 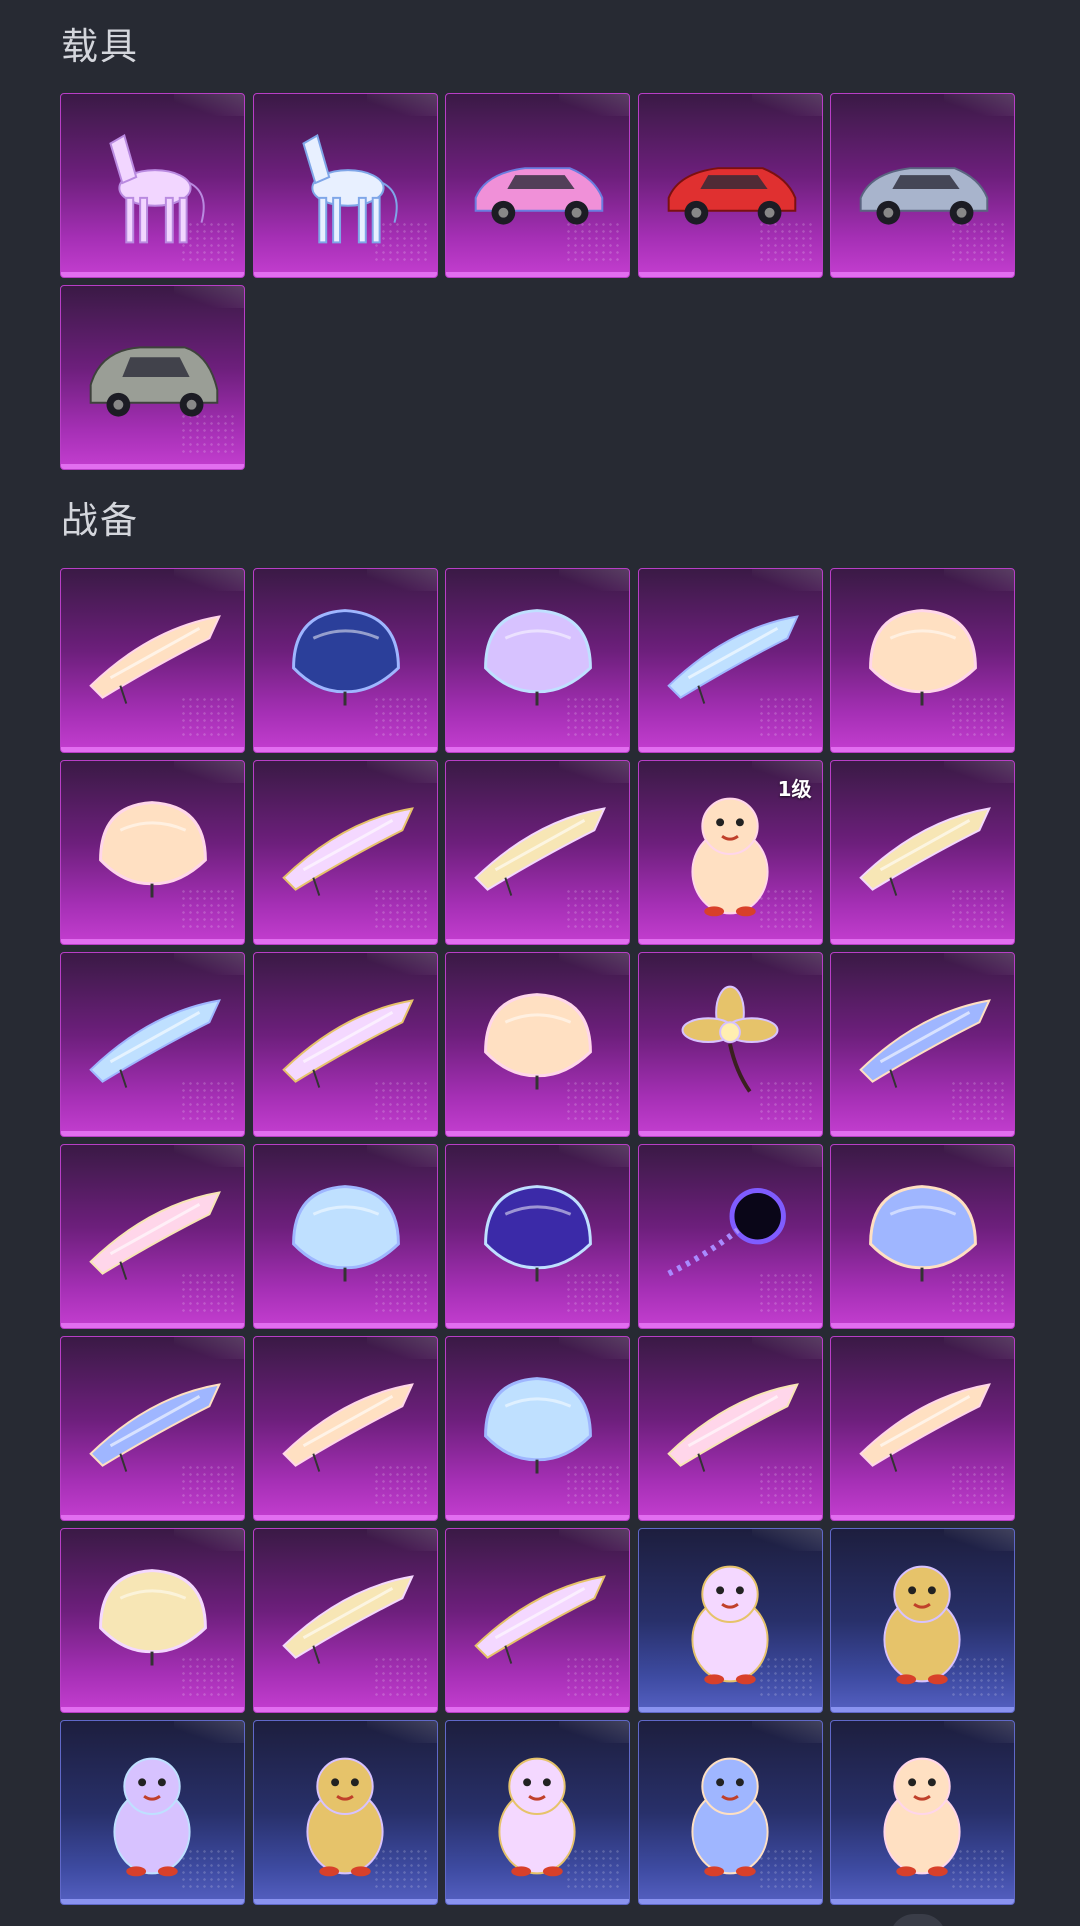 What do you see at coordinates (794, 789) in the screenshot?
I see `level-badge: 1级` at bounding box center [794, 789].